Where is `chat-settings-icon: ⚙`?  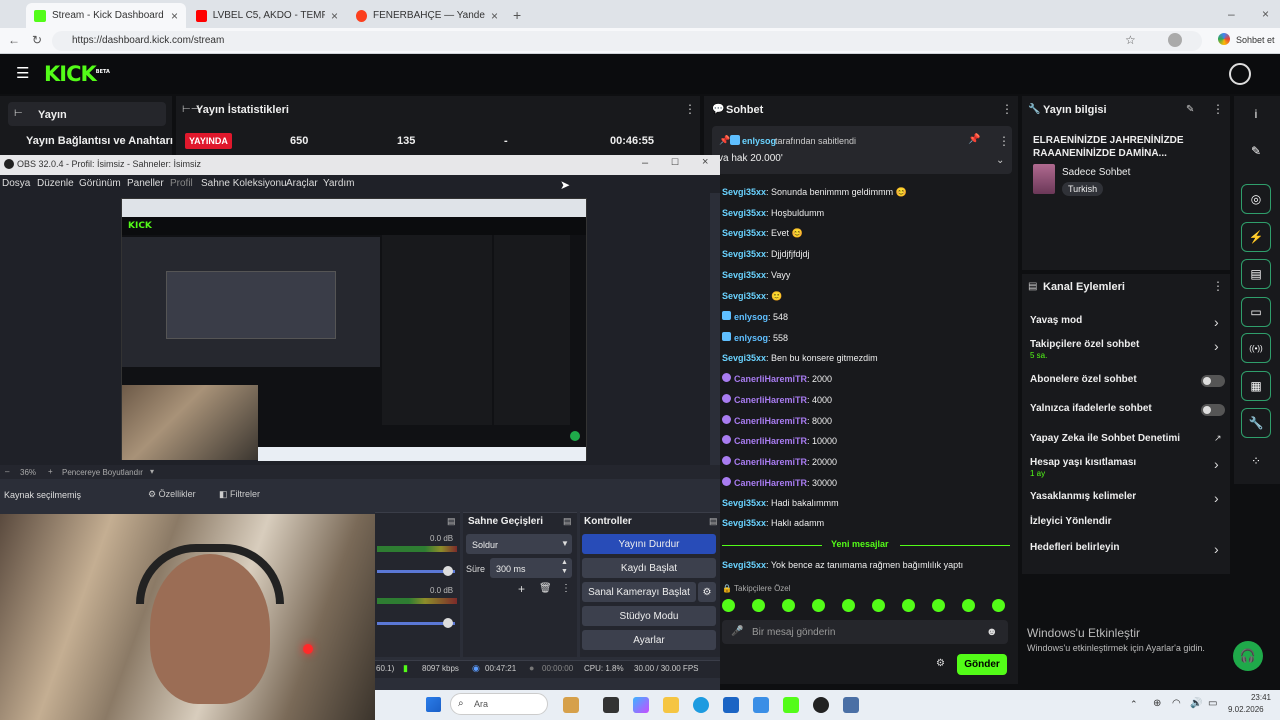
chat-settings-icon: ⚙ is located at coordinates (940, 663).